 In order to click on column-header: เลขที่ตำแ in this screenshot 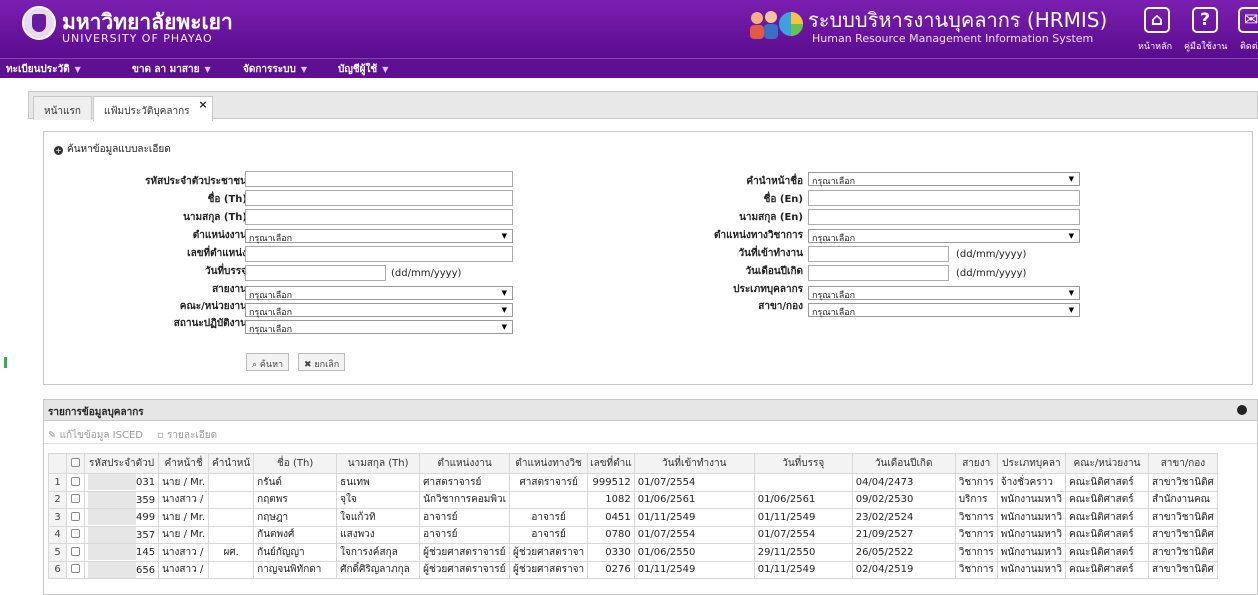, I will do `click(611, 463)`.